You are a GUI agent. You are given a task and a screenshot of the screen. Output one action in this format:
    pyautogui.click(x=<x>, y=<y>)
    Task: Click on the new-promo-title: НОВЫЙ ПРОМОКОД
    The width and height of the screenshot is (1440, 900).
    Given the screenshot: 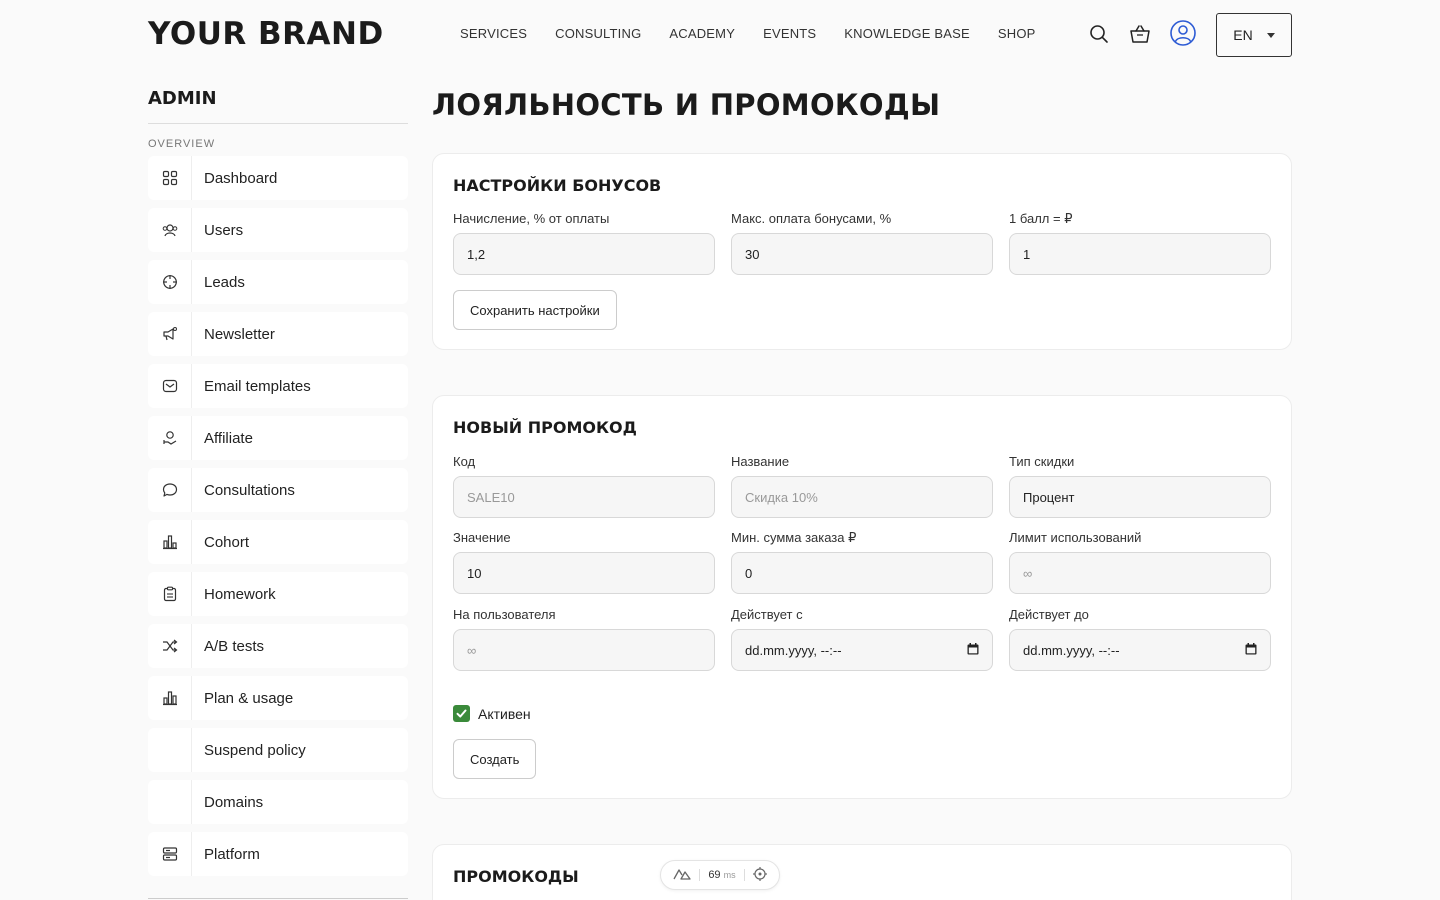 What is the action you would take?
    pyautogui.click(x=545, y=427)
    